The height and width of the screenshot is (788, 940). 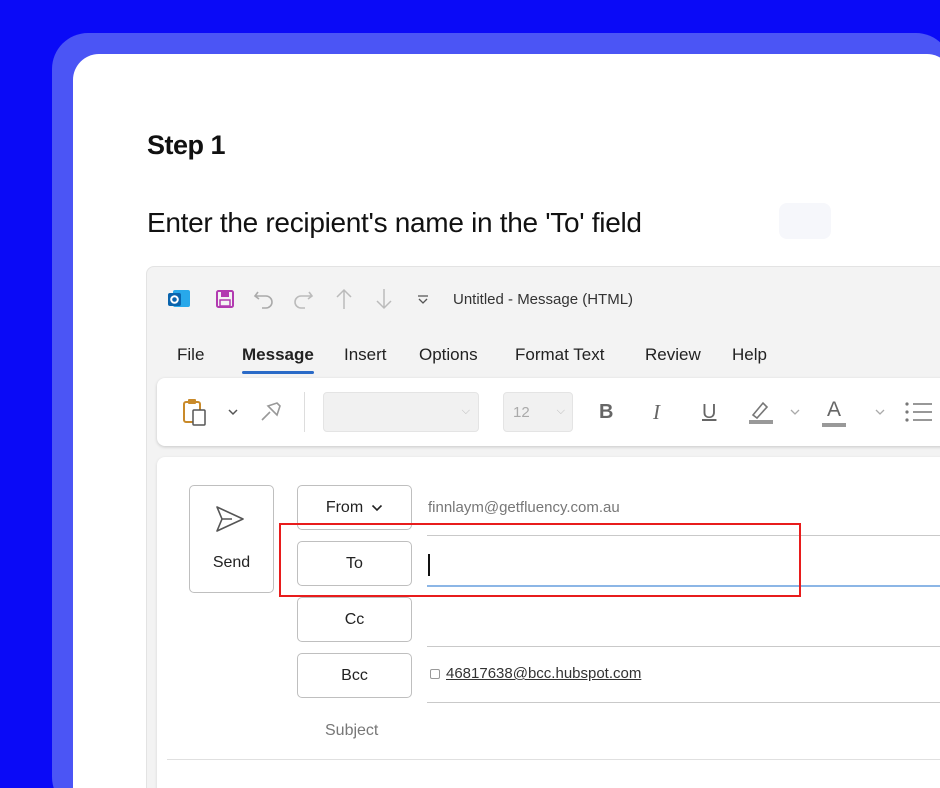 I want to click on cc-button: Cc, so click(x=354, y=619).